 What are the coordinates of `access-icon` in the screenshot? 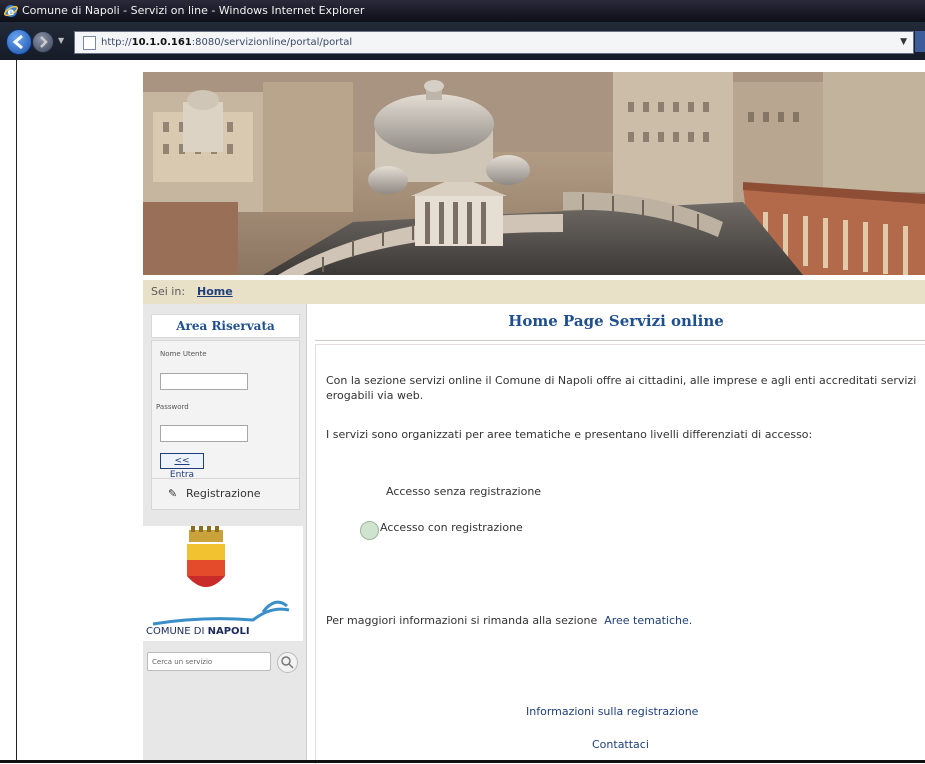 It's located at (369, 530).